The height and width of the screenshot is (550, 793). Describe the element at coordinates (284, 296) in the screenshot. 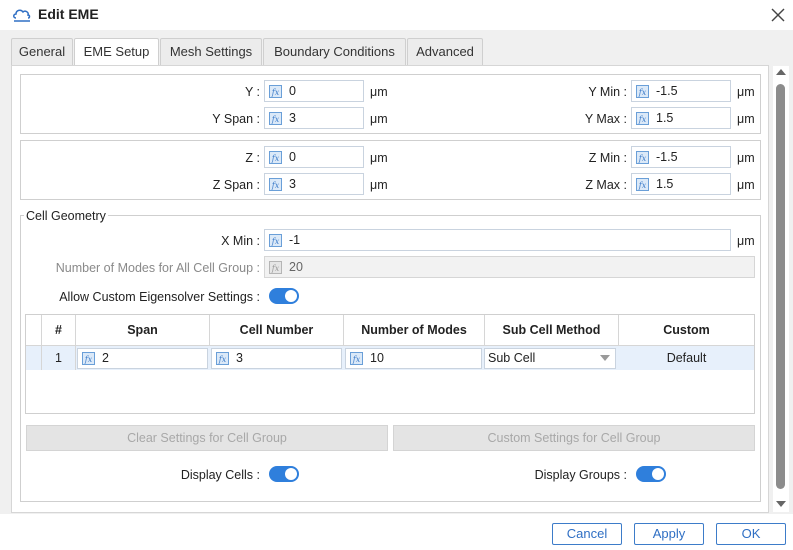

I see `custom-eigensolver-toggle` at that location.